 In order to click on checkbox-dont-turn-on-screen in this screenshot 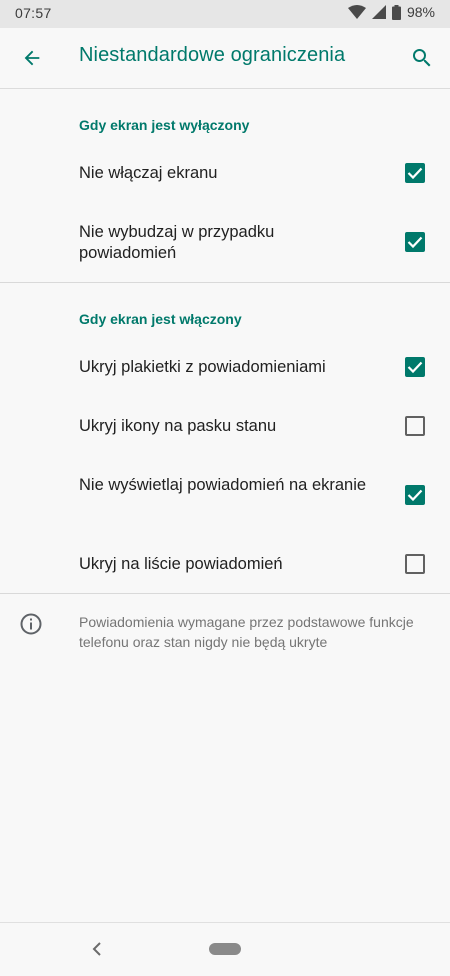, I will do `click(415, 173)`.